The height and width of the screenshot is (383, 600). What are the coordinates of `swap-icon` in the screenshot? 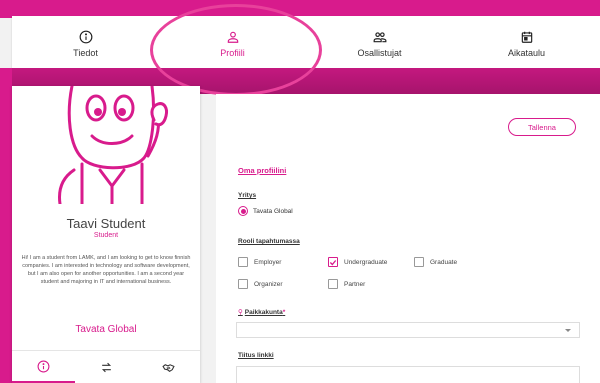 It's located at (106, 367).